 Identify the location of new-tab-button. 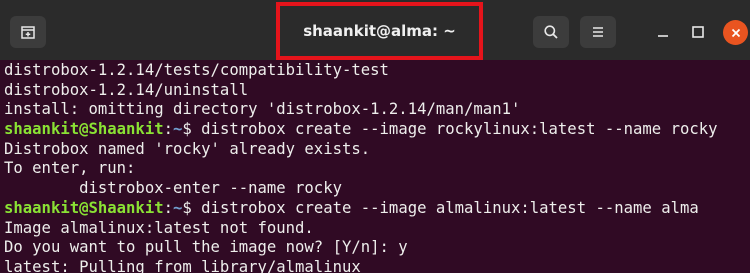
(28, 32).